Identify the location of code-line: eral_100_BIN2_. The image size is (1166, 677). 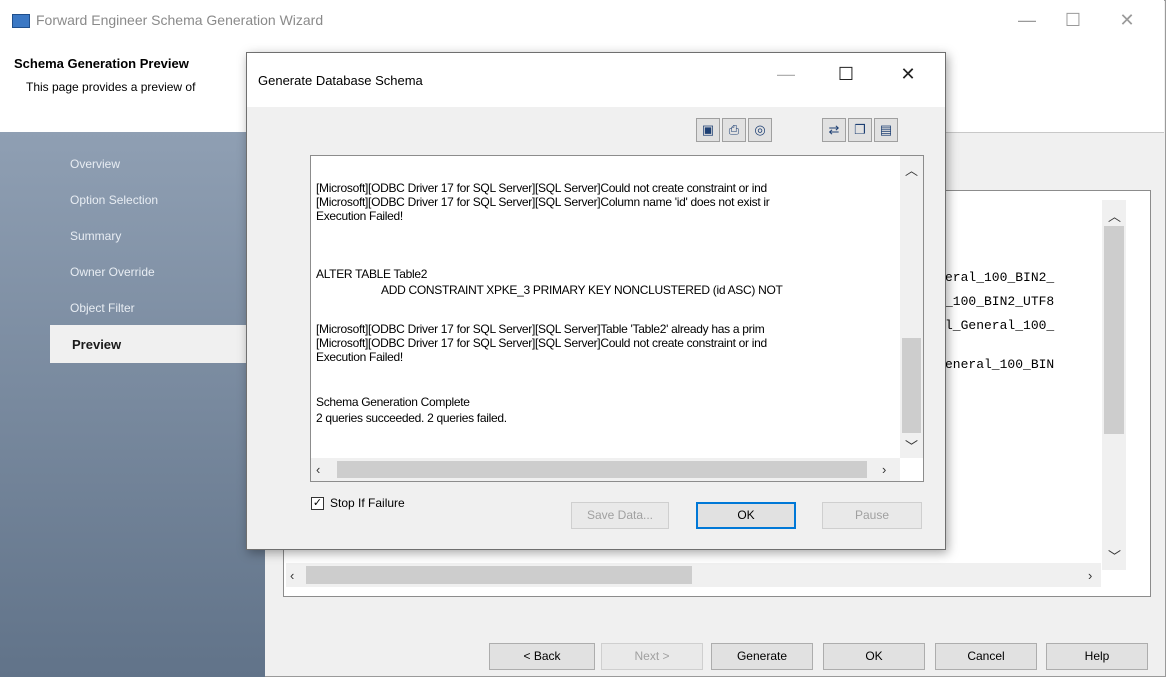
(1000, 277).